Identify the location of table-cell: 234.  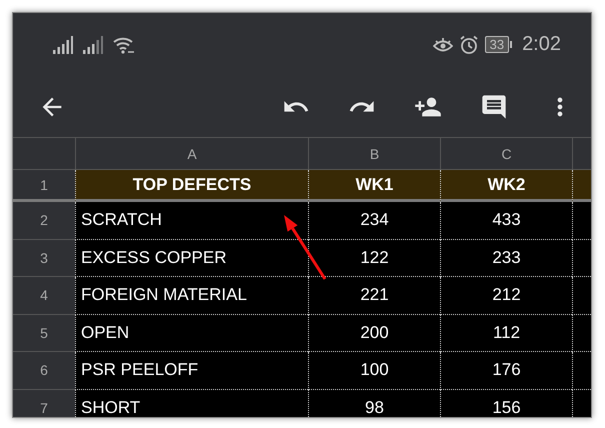
(374, 221).